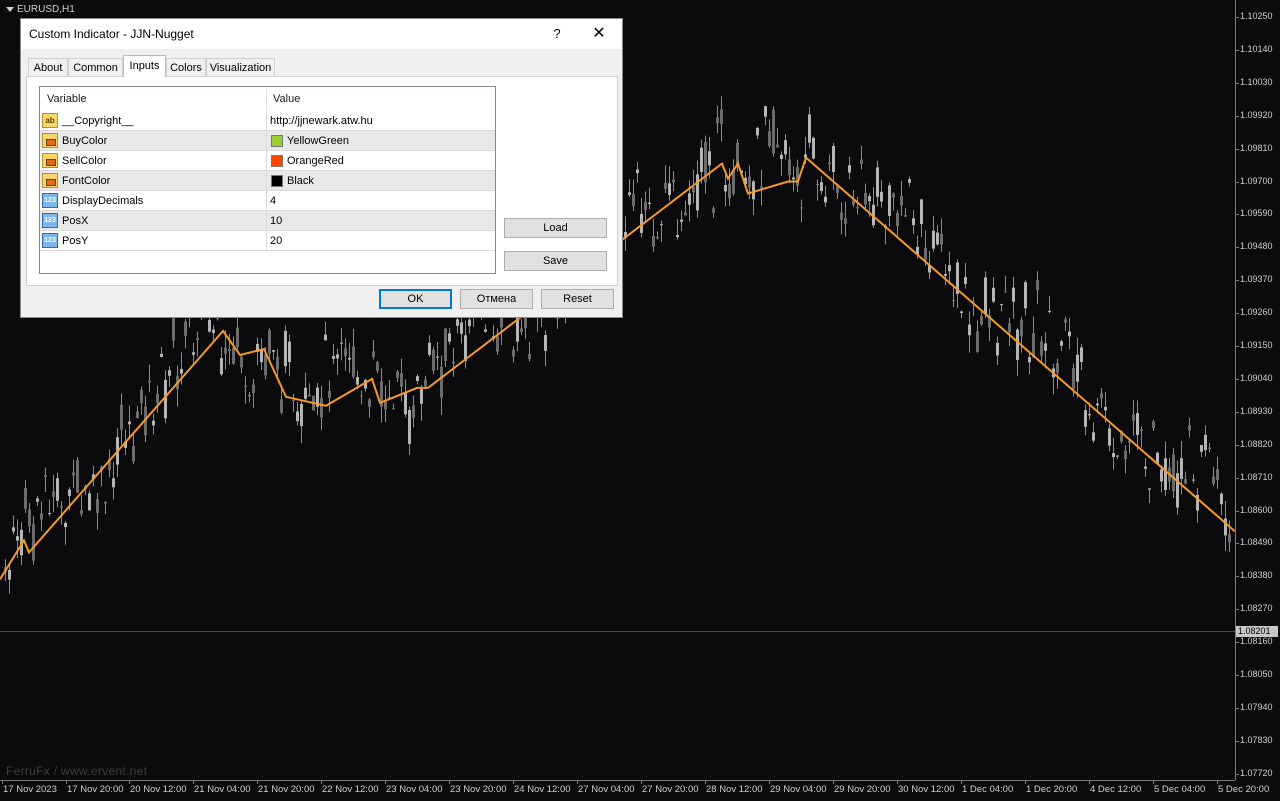 The width and height of the screenshot is (1280, 801). Describe the element at coordinates (273, 201) in the screenshot. I see `variable-value: 4` at that location.